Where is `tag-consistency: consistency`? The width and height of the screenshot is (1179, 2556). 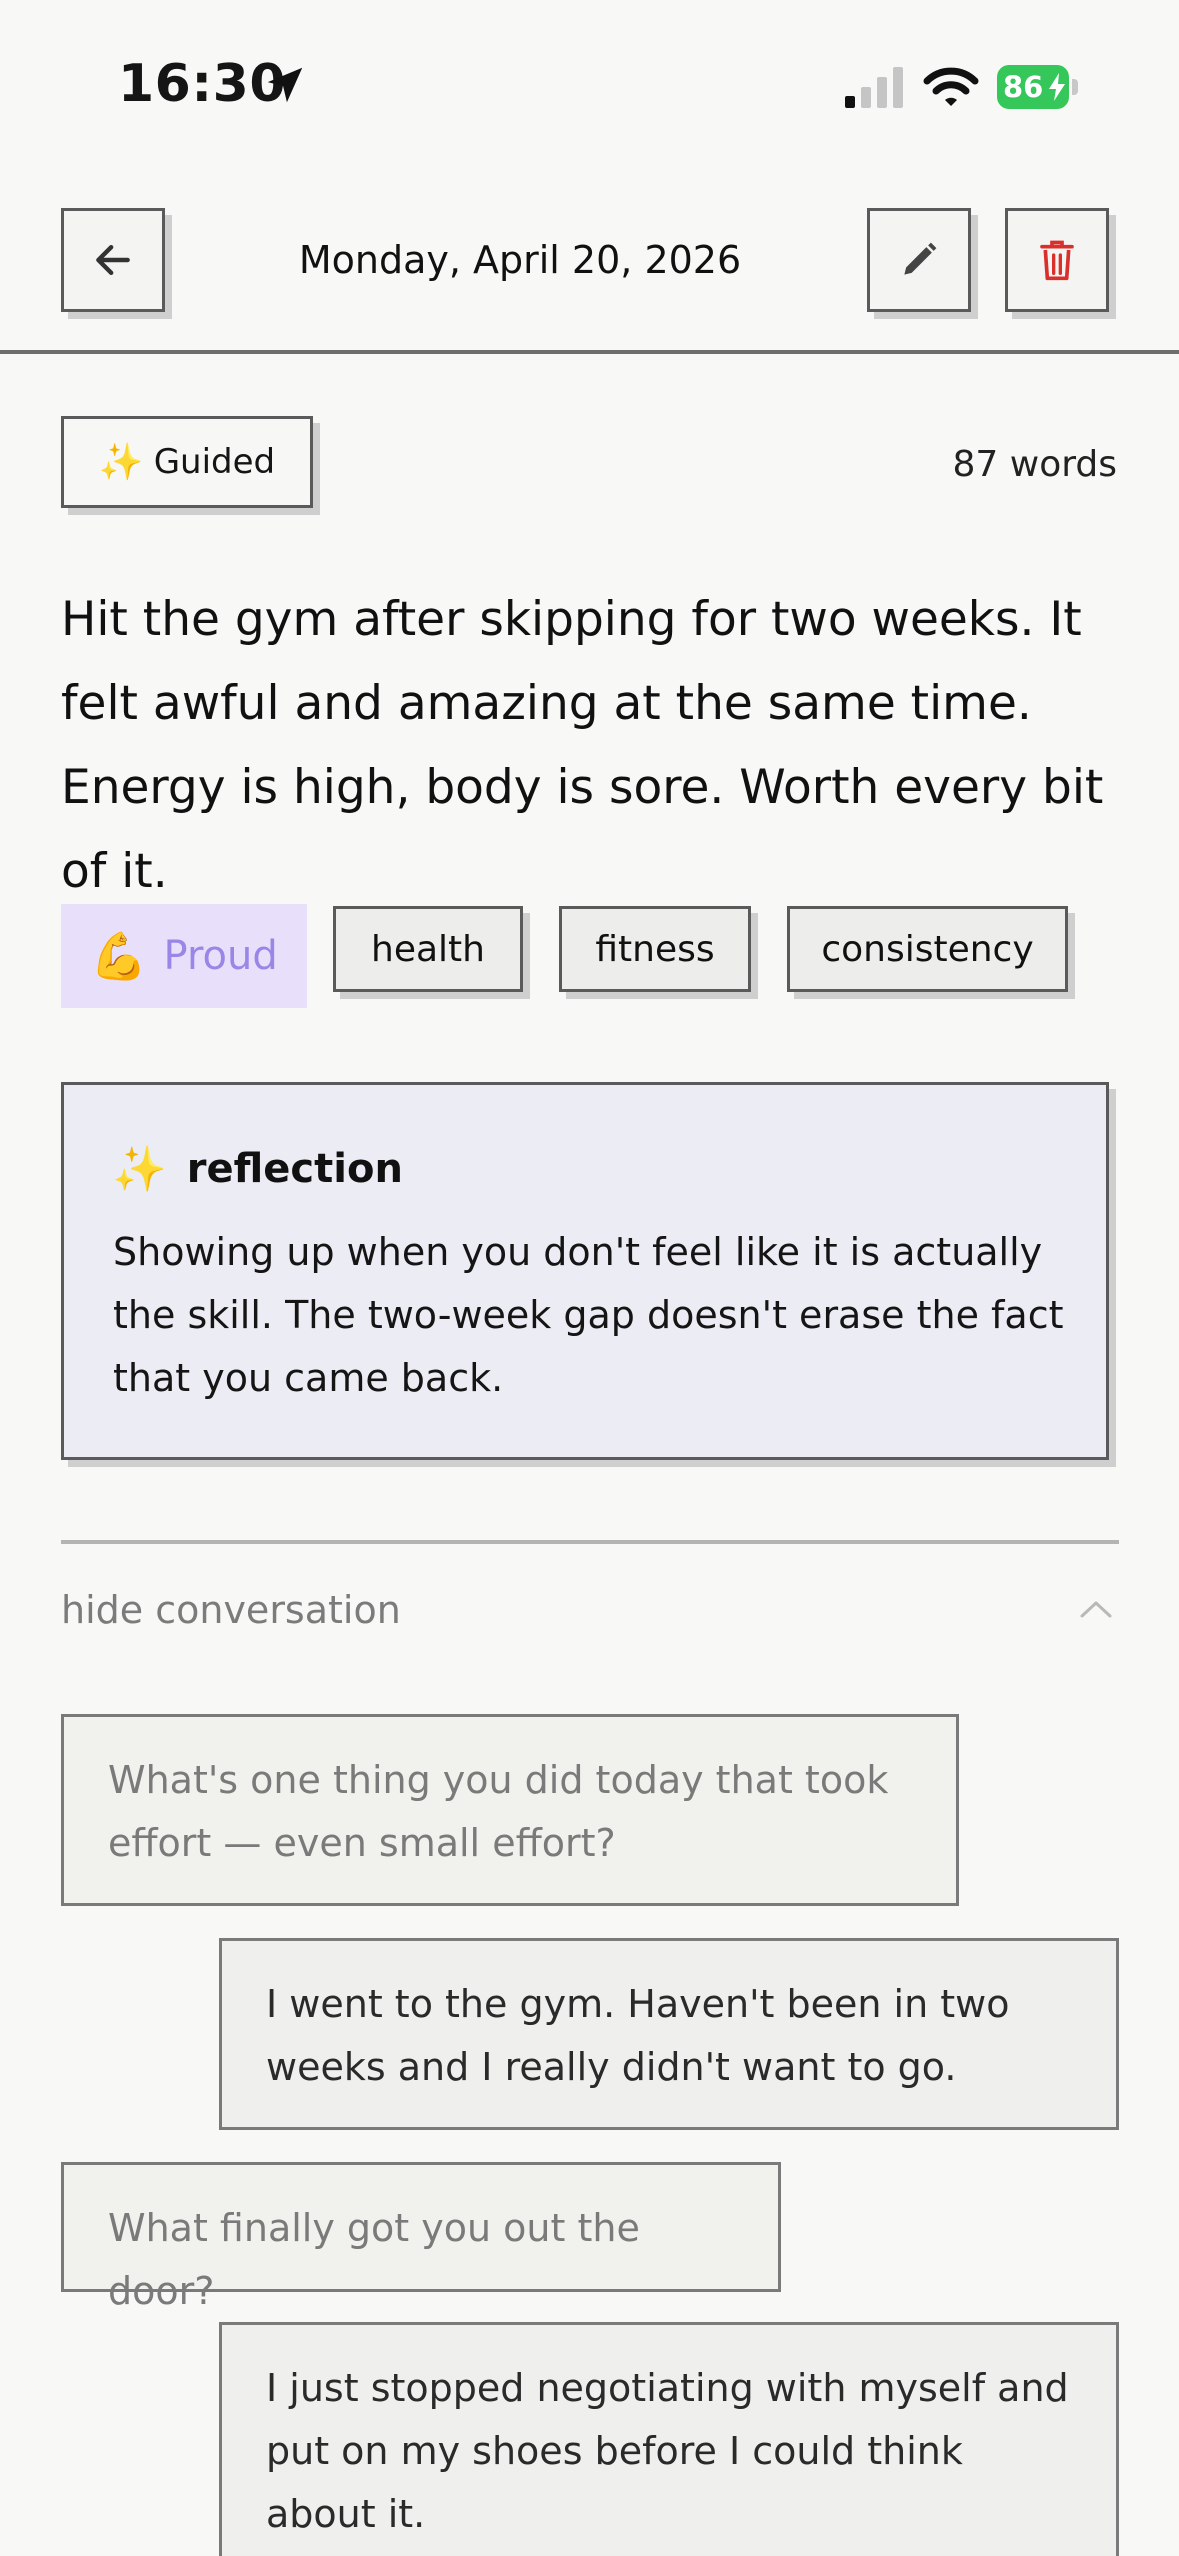
tag-consistency: consistency is located at coordinates (927, 949).